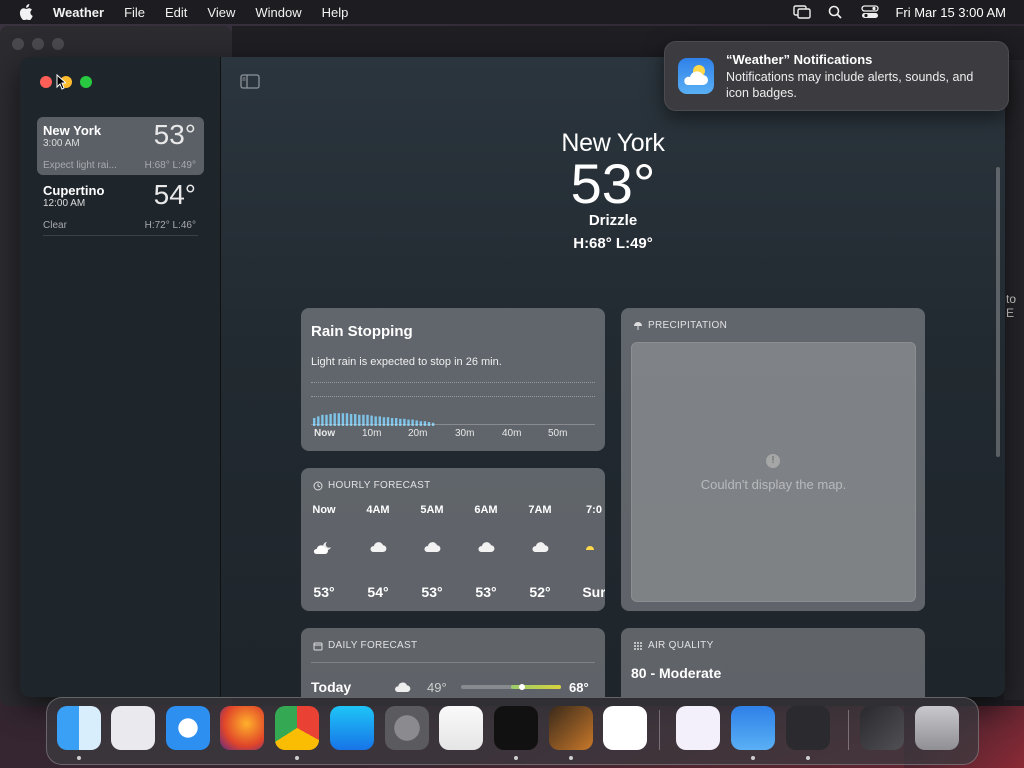 The image size is (1024, 768). What do you see at coordinates (26, 12) in the screenshot?
I see `apple-icon` at bounding box center [26, 12].